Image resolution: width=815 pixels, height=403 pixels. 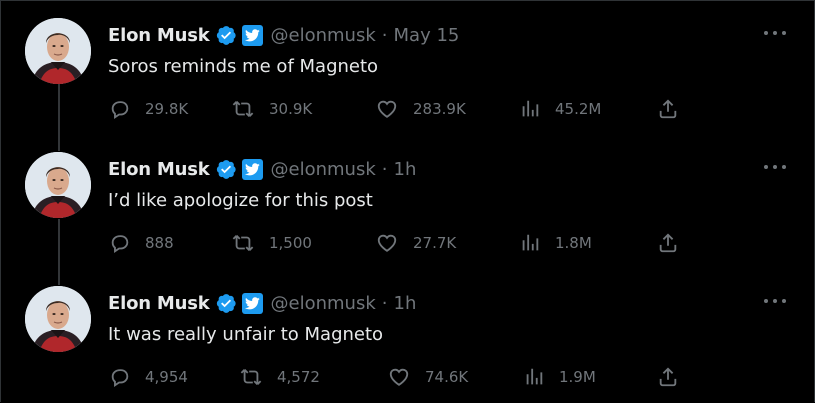 I want to click on tweet-header: Elon Musk @elonmusk · May 15, so click(x=283, y=35).